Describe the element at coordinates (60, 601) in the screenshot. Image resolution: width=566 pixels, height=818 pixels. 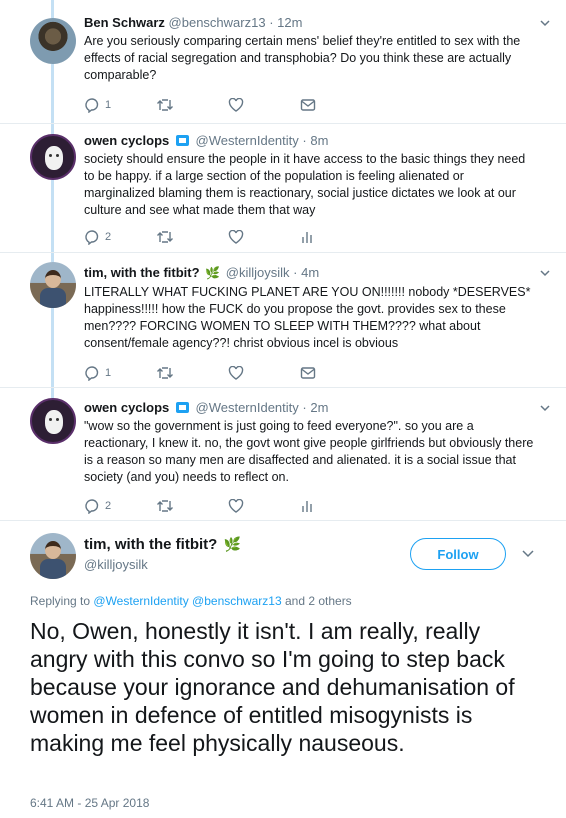
I see `replying-prefix: Replying to` at that location.